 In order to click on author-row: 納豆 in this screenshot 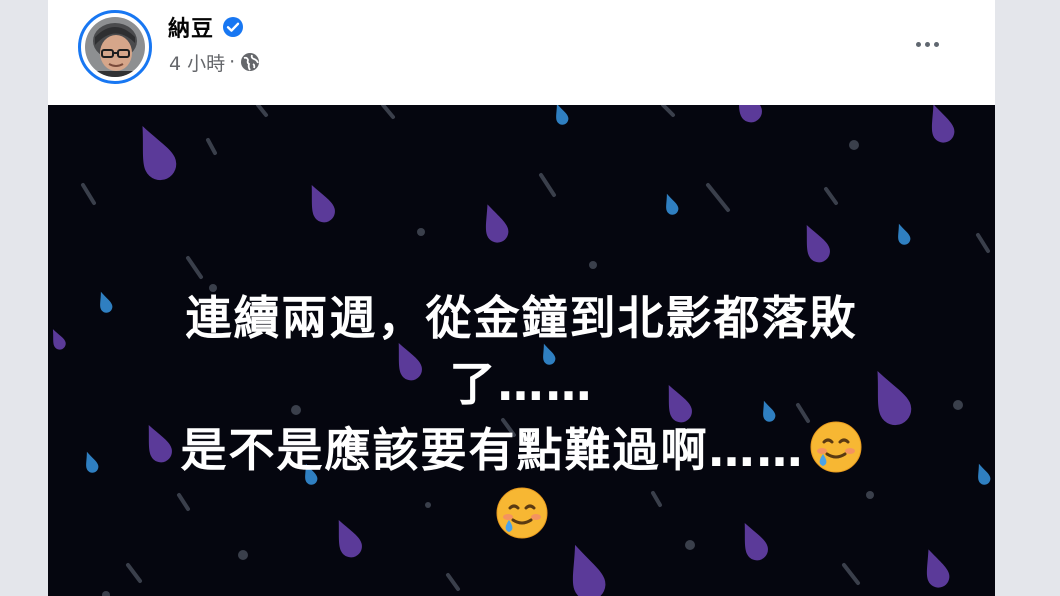, I will do `click(206, 27)`.